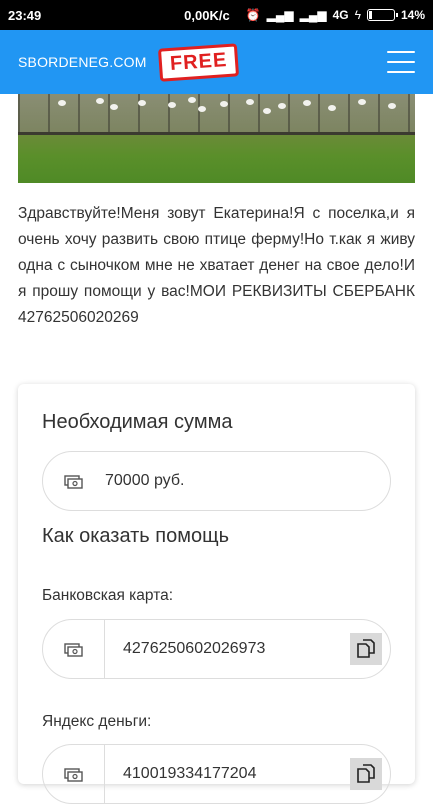 The image size is (433, 804). Describe the element at coordinates (357, 15) in the screenshot. I see `charging-icon: ϟ` at that location.